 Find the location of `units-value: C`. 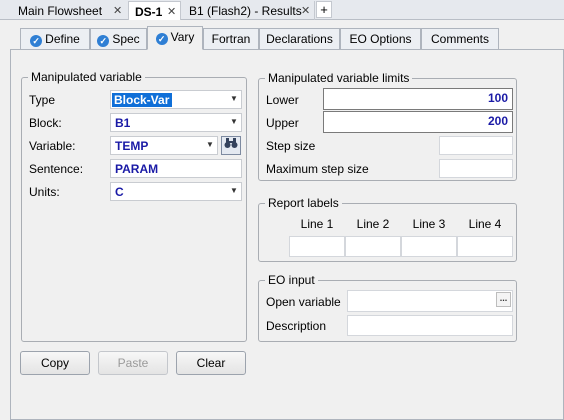

units-value: C is located at coordinates (119, 192).